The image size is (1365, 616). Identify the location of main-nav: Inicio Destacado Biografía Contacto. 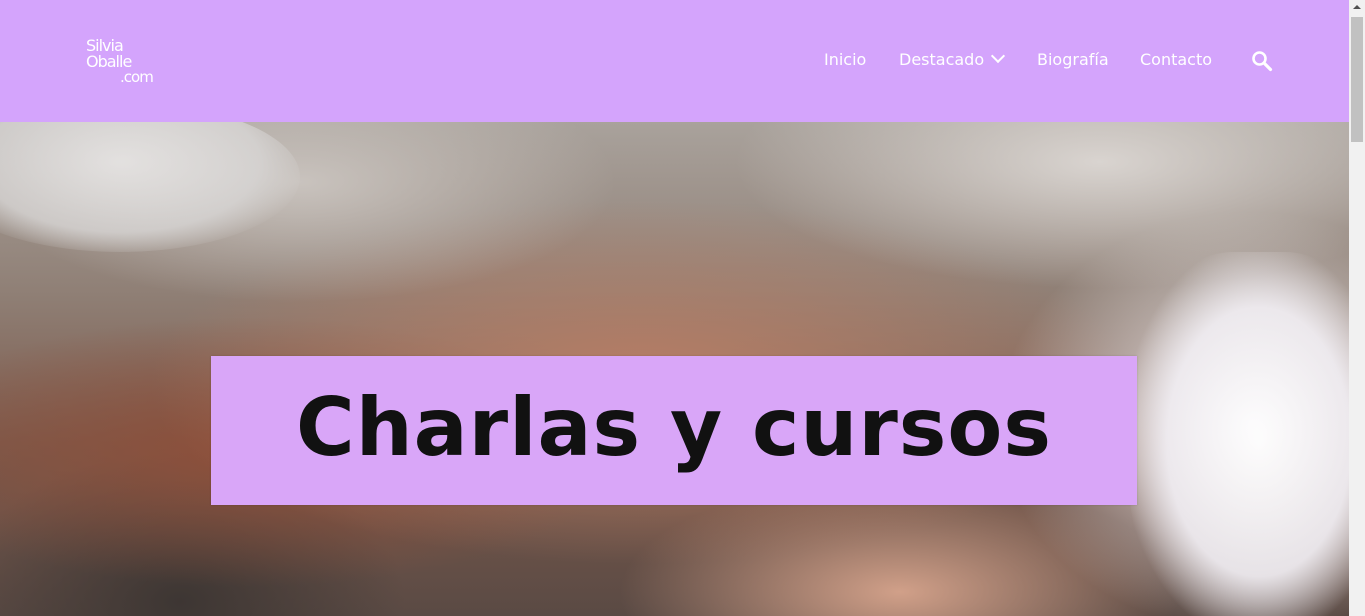
(674, 61).